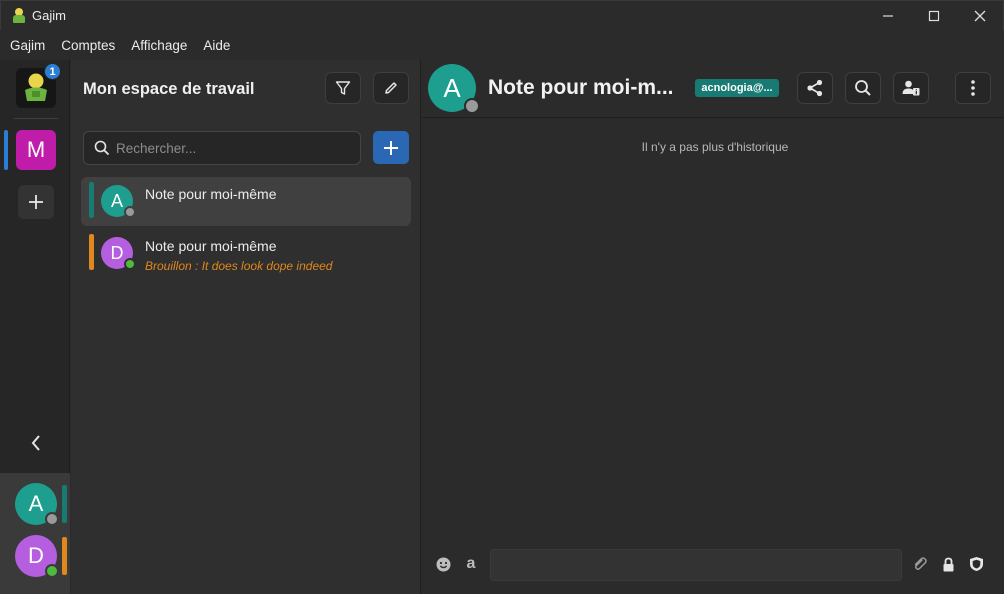 The height and width of the screenshot is (594, 1004). I want to click on contact-info-icon, so click(911, 88).